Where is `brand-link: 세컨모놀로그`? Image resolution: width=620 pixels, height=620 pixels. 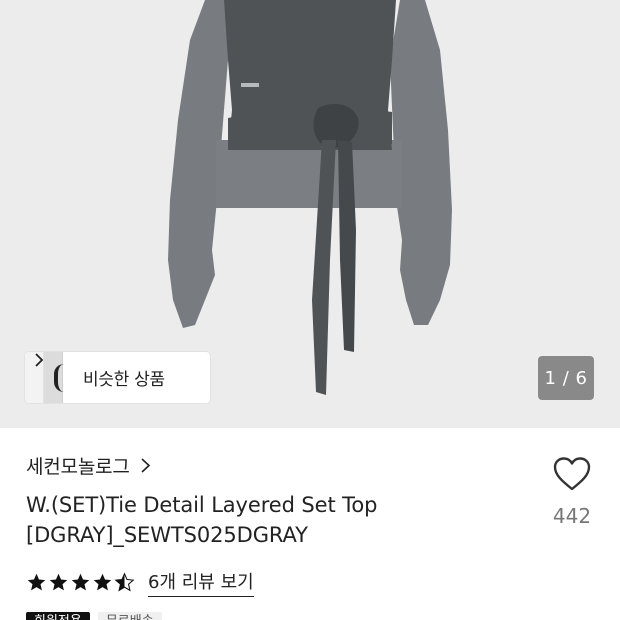 brand-link: 세컨모놀로그 is located at coordinates (88, 465).